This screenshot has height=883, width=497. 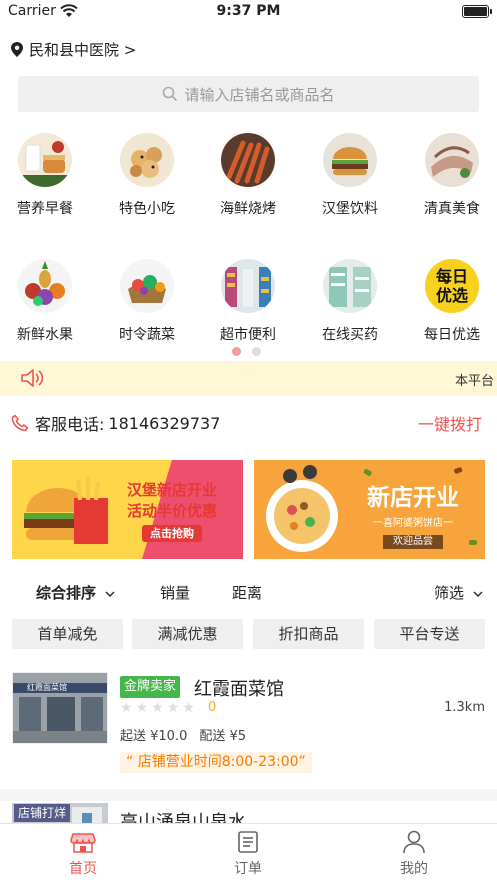 I want to click on sort-bar: 综合排序 销量 距离 筛选, so click(x=248, y=593).